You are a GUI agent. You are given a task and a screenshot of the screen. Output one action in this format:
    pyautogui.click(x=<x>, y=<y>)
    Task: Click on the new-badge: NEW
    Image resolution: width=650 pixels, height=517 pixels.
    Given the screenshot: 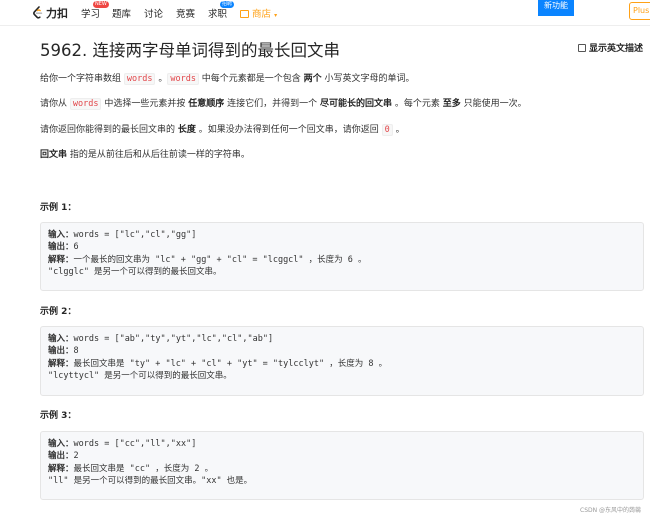 What is the action you would take?
    pyautogui.click(x=101, y=4)
    